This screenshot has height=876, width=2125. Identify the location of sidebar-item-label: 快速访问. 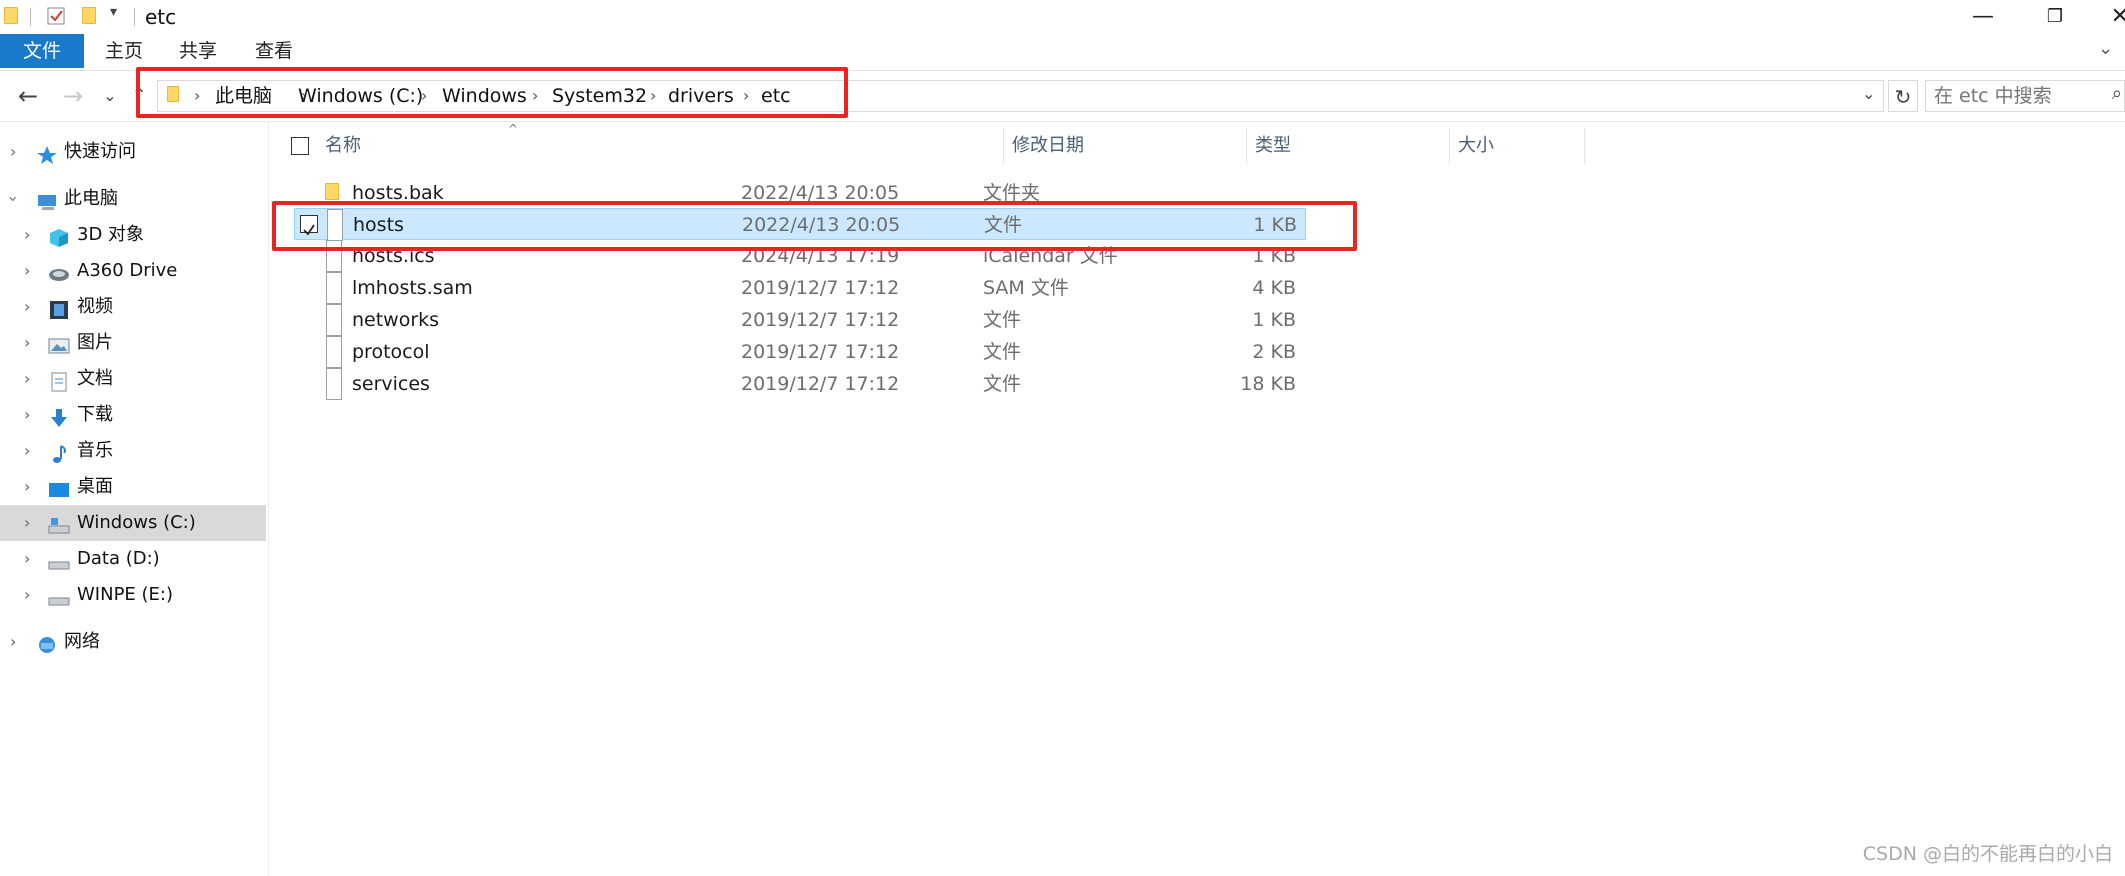
(100, 151).